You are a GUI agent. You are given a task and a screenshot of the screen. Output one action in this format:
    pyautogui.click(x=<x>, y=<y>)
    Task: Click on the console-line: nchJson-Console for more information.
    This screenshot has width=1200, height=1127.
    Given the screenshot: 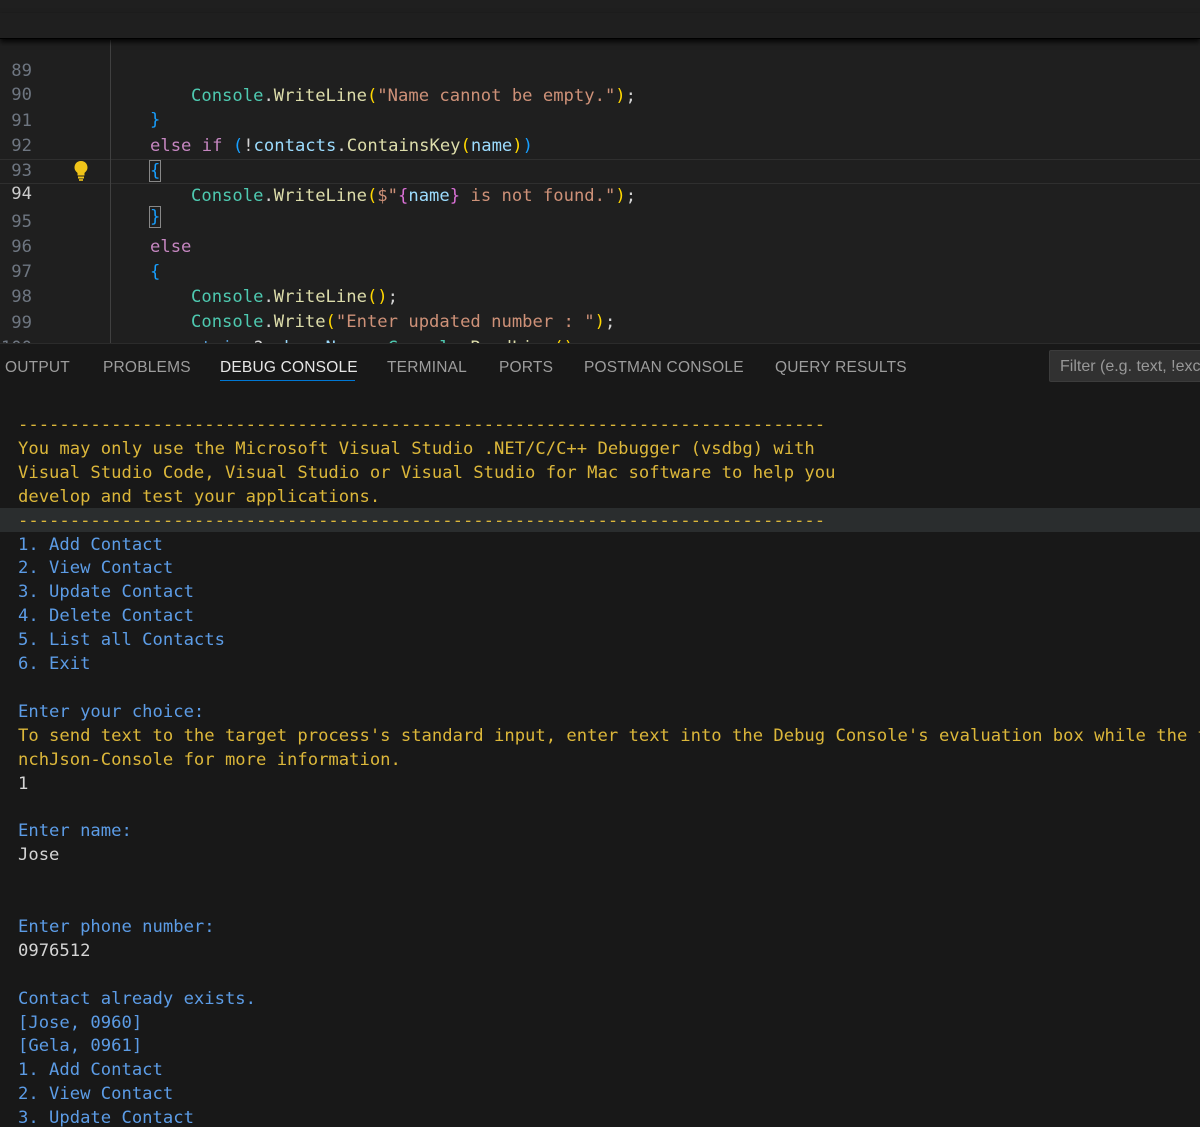 What is the action you would take?
    pyautogui.click(x=209, y=759)
    